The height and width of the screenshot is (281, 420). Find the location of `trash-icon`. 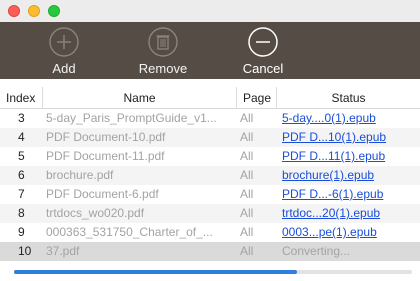

trash-icon is located at coordinates (163, 42).